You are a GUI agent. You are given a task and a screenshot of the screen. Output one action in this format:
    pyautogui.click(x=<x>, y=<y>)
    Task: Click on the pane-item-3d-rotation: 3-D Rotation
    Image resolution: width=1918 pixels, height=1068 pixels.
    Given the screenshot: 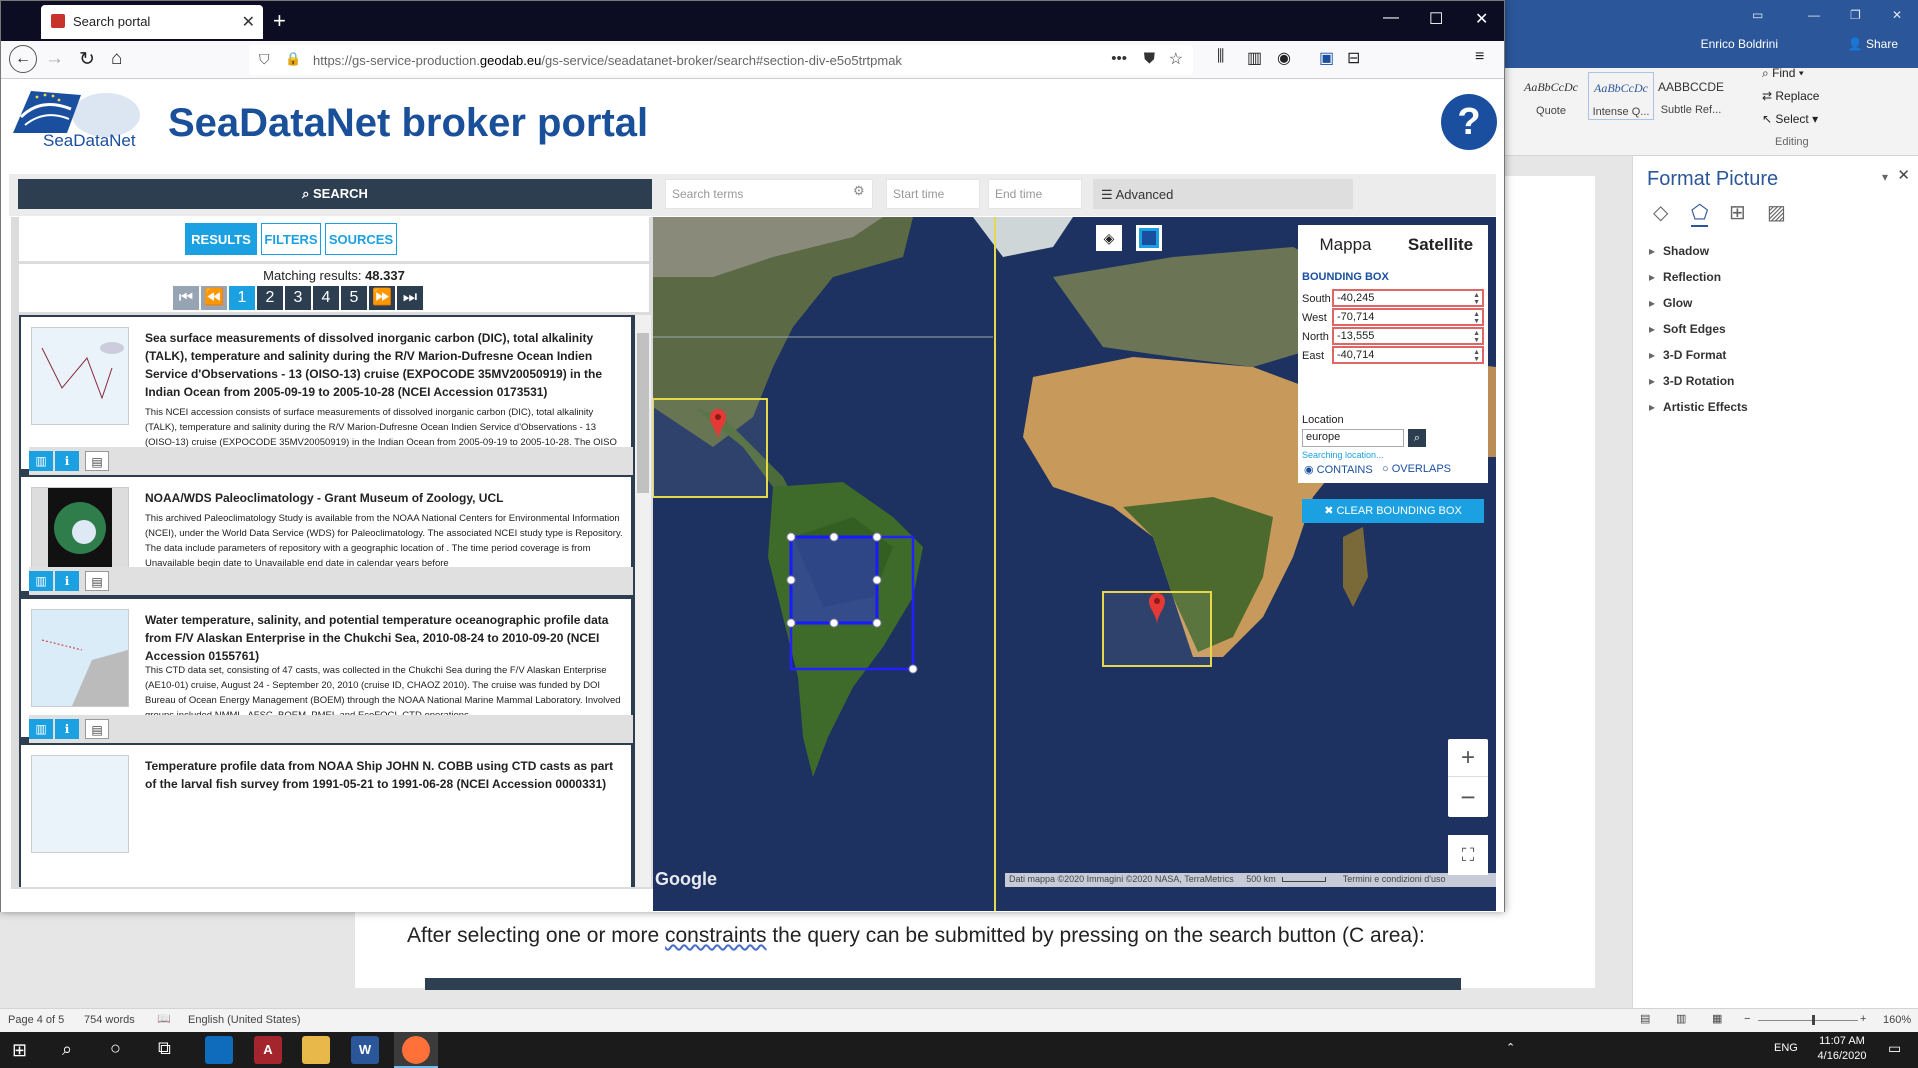 What is the action you would take?
    pyautogui.click(x=1691, y=381)
    